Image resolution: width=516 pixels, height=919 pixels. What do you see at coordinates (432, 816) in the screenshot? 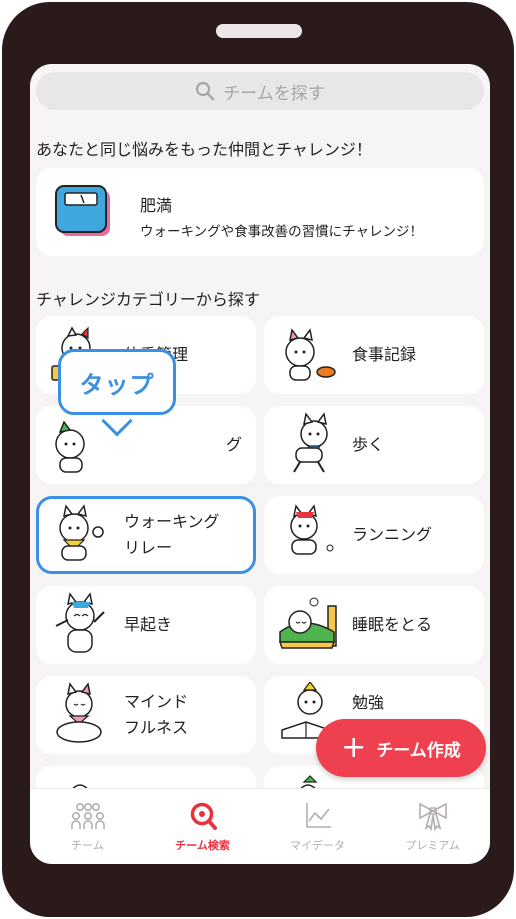
I see `ribbon-icon` at bounding box center [432, 816].